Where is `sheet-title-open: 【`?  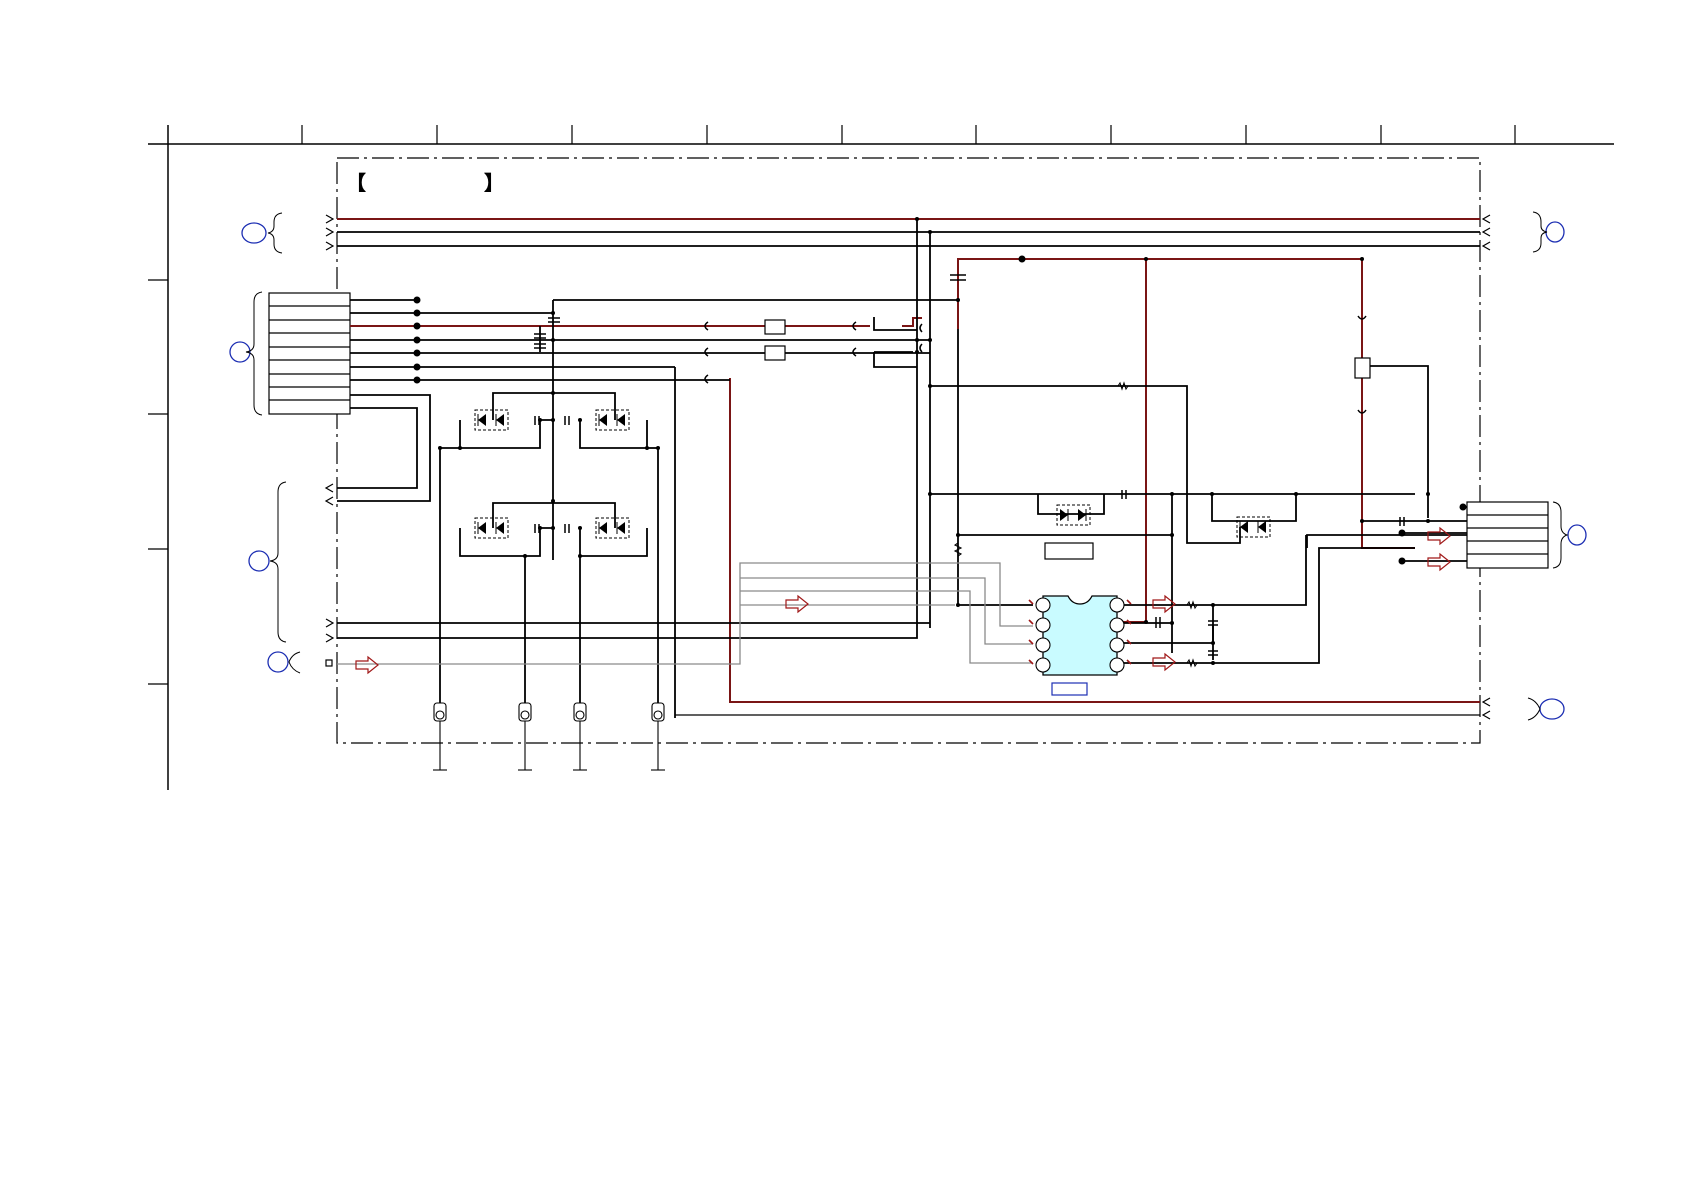
sheet-title-open: 【 is located at coordinates (356, 183).